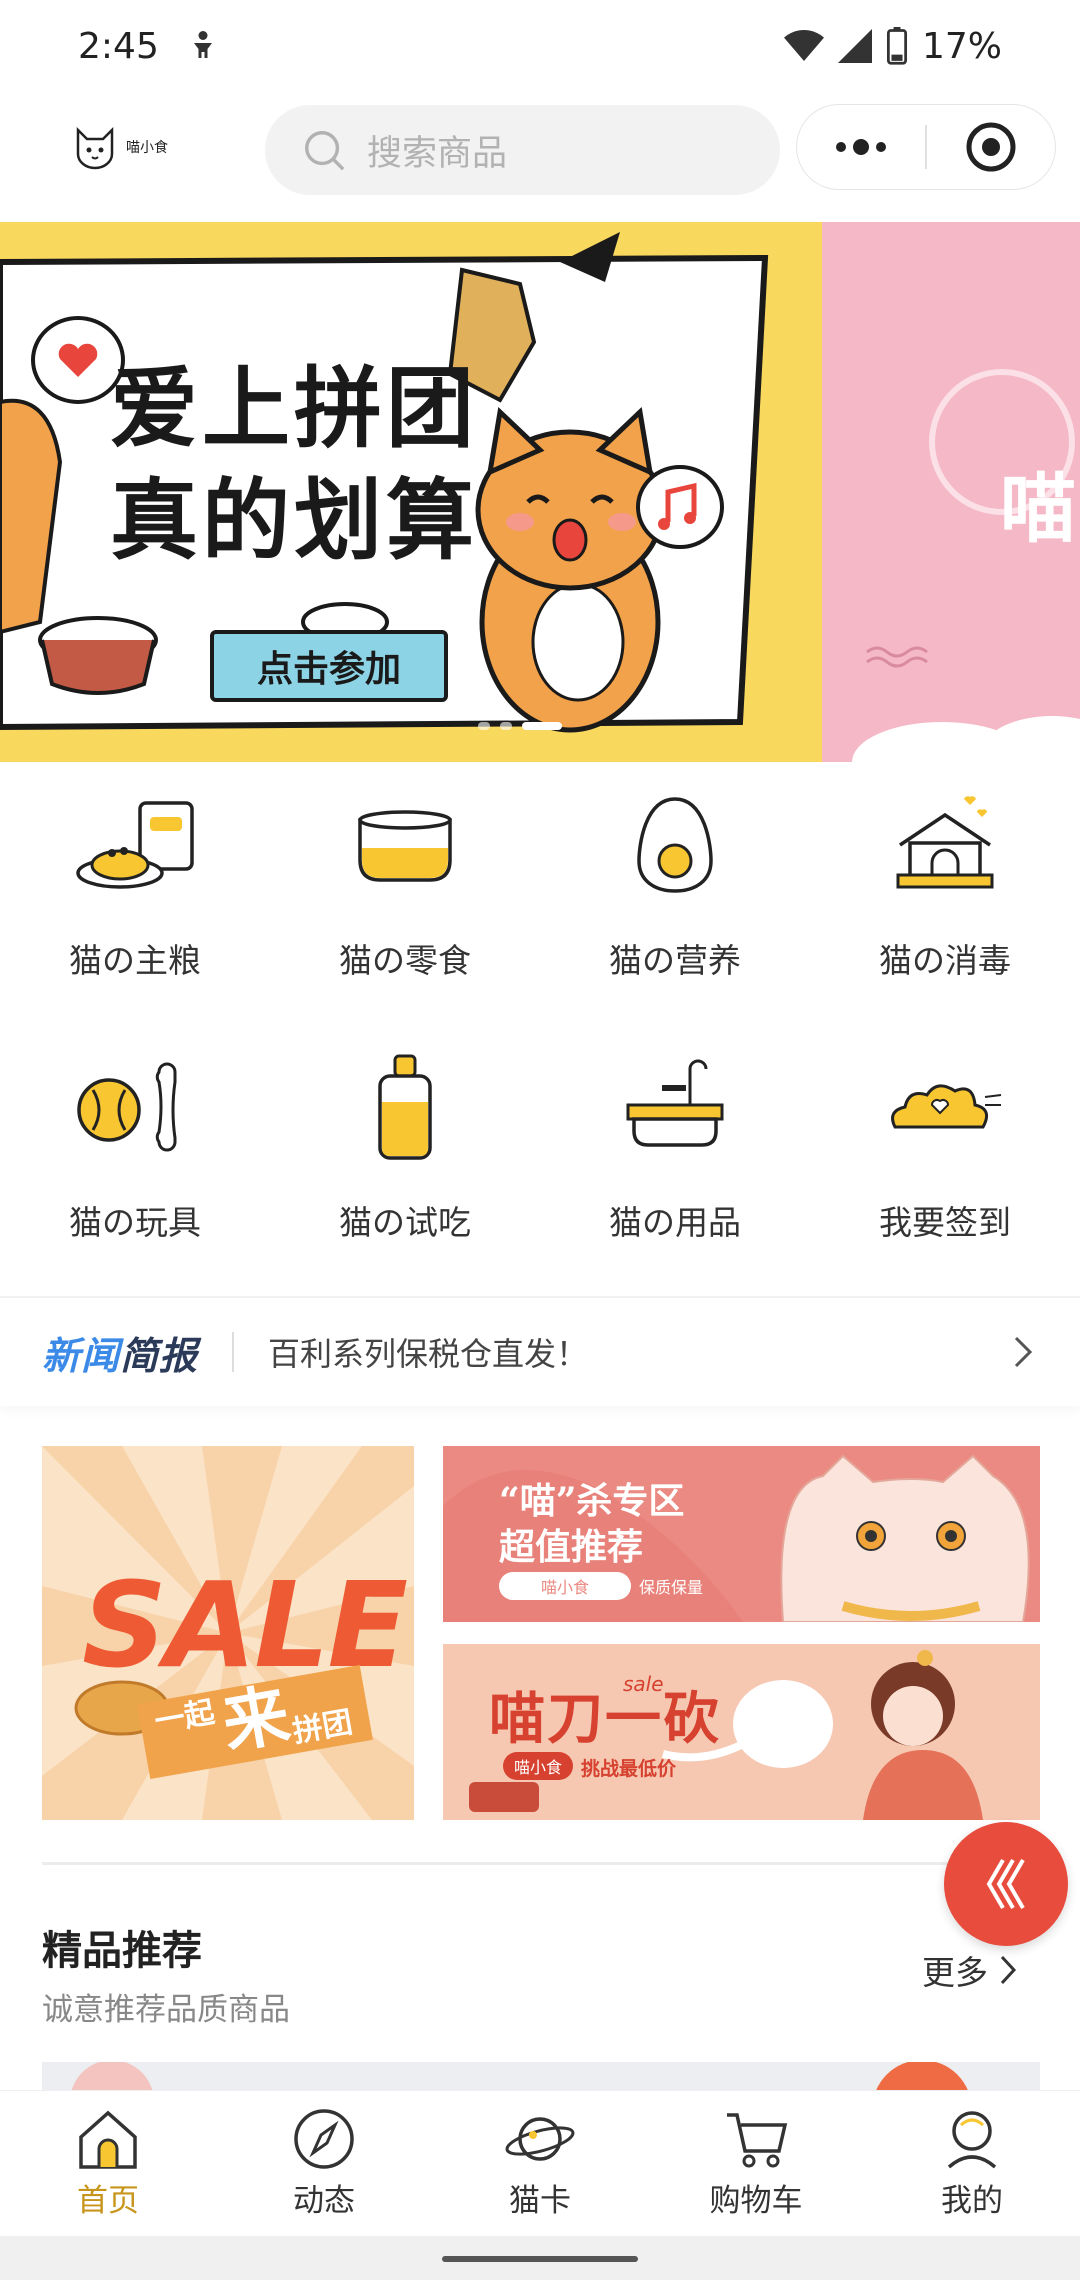 Image resolution: width=1080 pixels, height=2280 pixels. Describe the element at coordinates (325, 151) in the screenshot. I see `search-icon` at that location.